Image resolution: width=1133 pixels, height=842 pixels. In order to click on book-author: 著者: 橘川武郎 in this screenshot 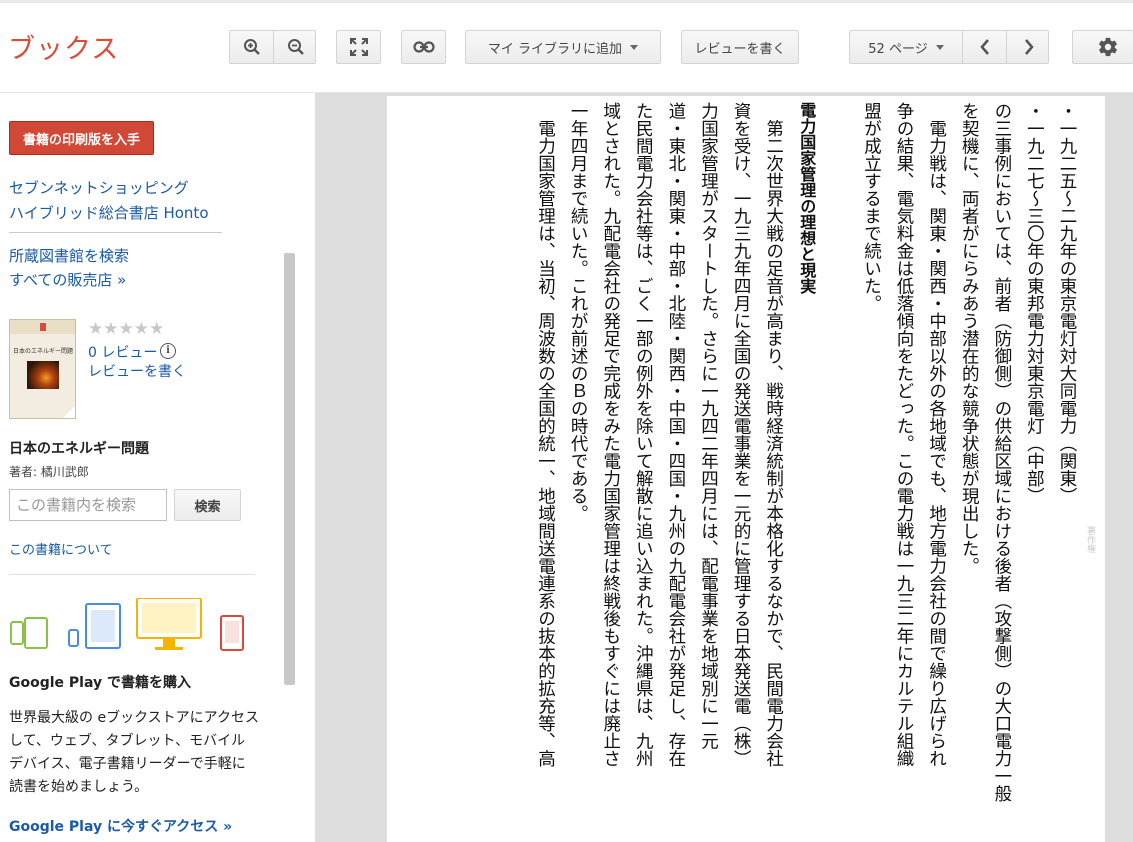, I will do `click(49, 472)`.